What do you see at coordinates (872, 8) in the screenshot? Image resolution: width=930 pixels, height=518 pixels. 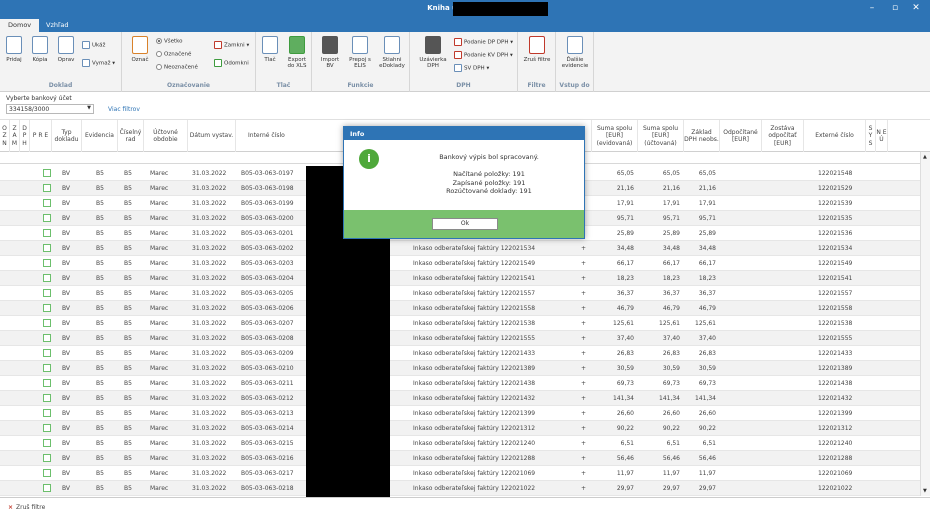 I see `minimize-icon: –` at bounding box center [872, 8].